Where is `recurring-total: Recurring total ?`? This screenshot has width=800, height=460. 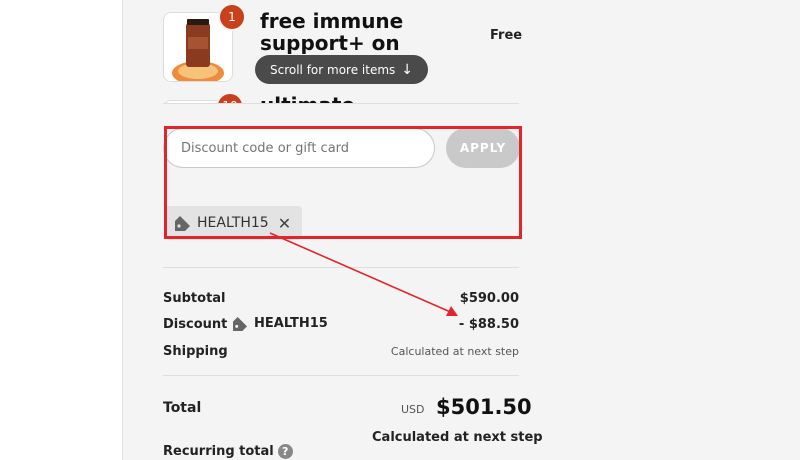
recurring-total: Recurring total ? is located at coordinates (228, 451).